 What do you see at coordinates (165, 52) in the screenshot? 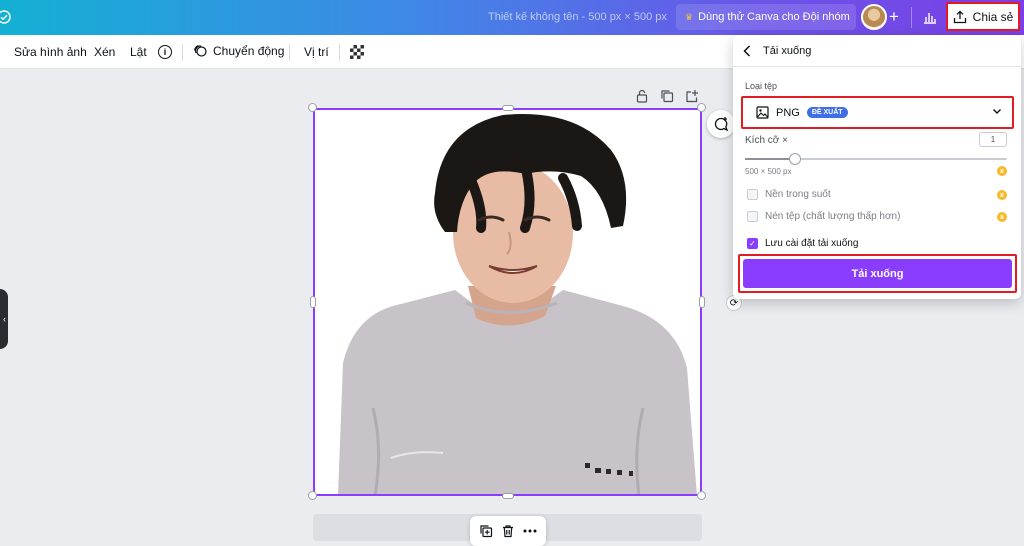
I see `info-icon: i` at bounding box center [165, 52].